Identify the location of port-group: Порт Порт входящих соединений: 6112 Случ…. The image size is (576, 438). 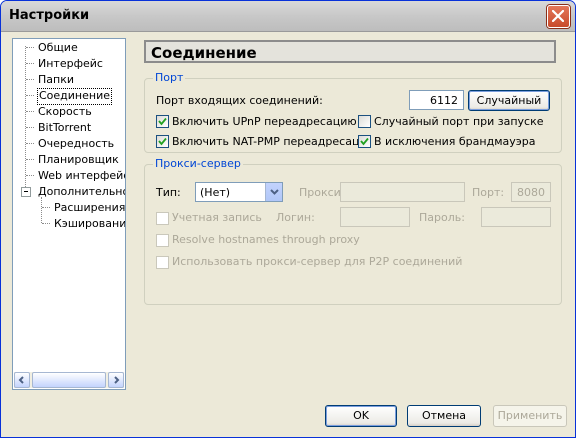
(353, 112).